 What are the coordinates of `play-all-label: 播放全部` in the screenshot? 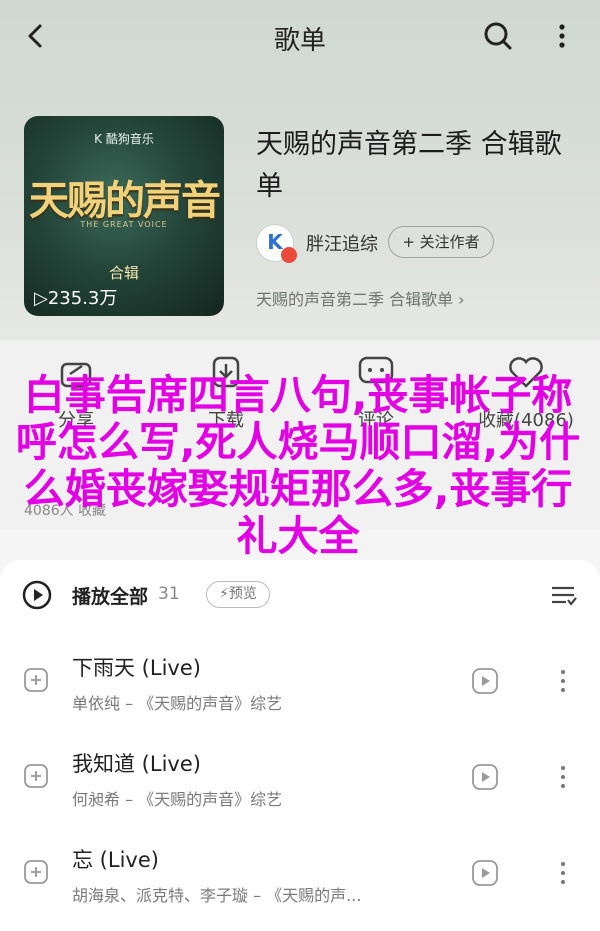 It's located at (110, 597).